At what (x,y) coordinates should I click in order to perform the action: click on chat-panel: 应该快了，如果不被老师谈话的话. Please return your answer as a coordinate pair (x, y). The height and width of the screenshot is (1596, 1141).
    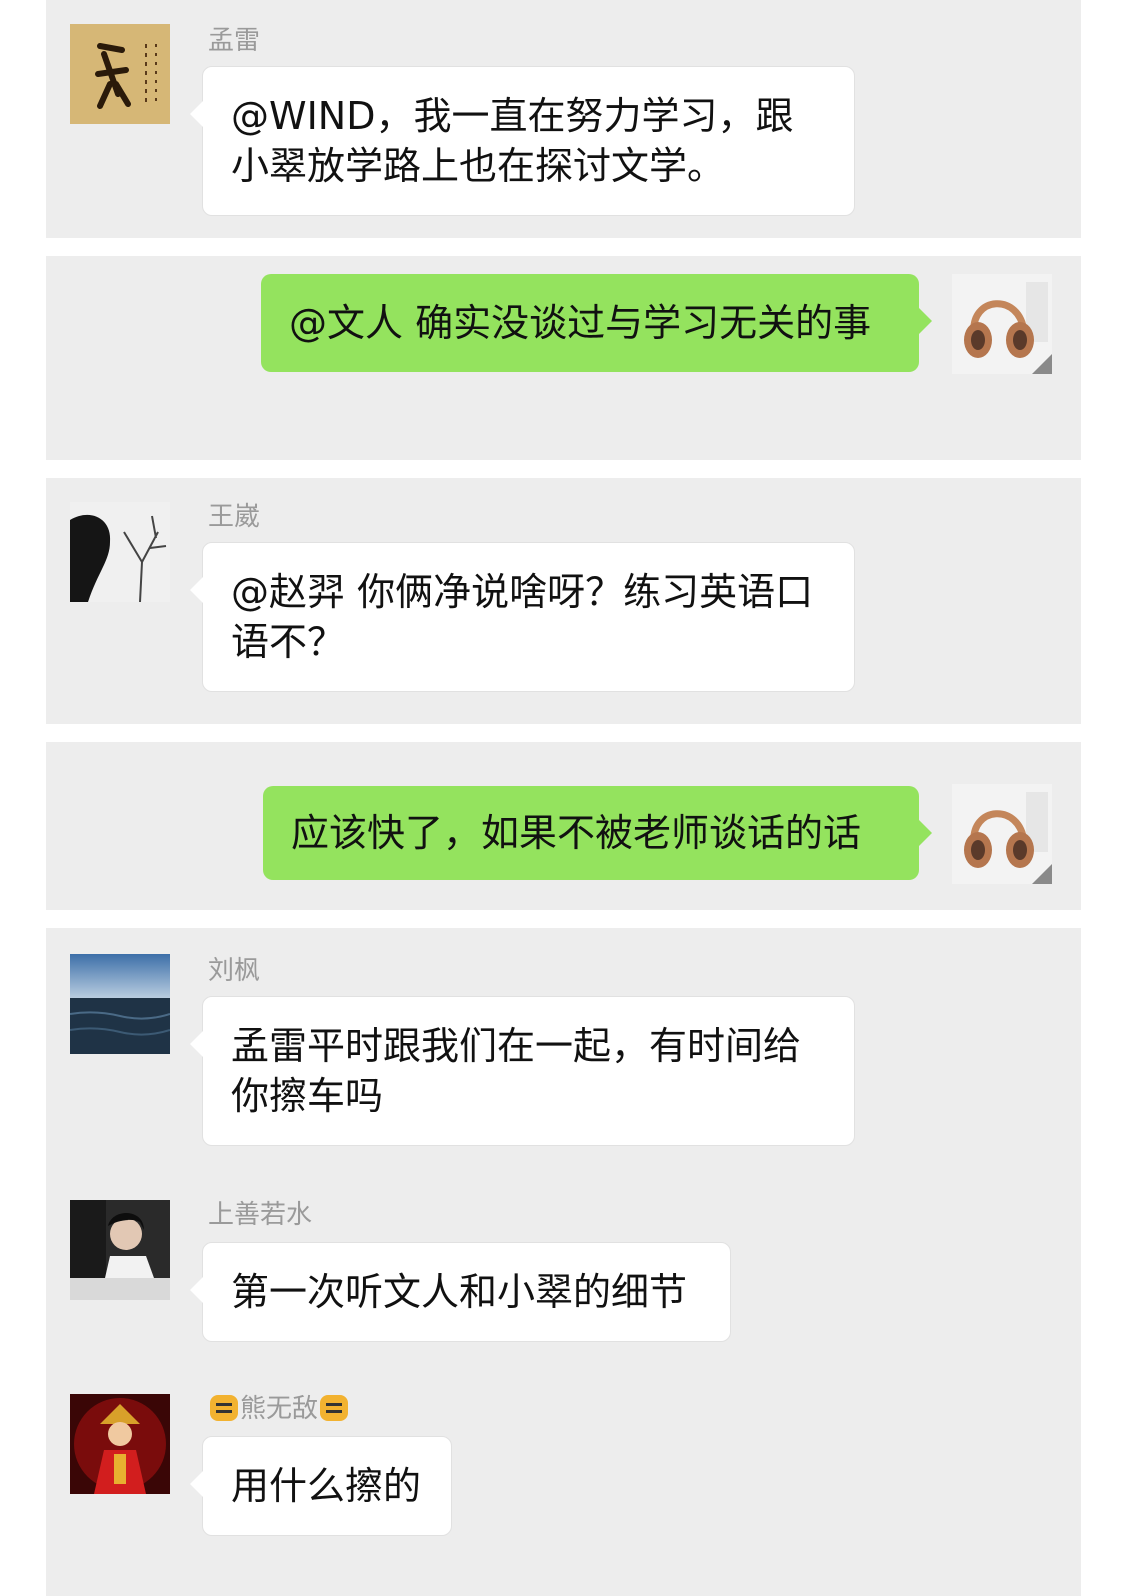
    Looking at the image, I should click on (563, 826).